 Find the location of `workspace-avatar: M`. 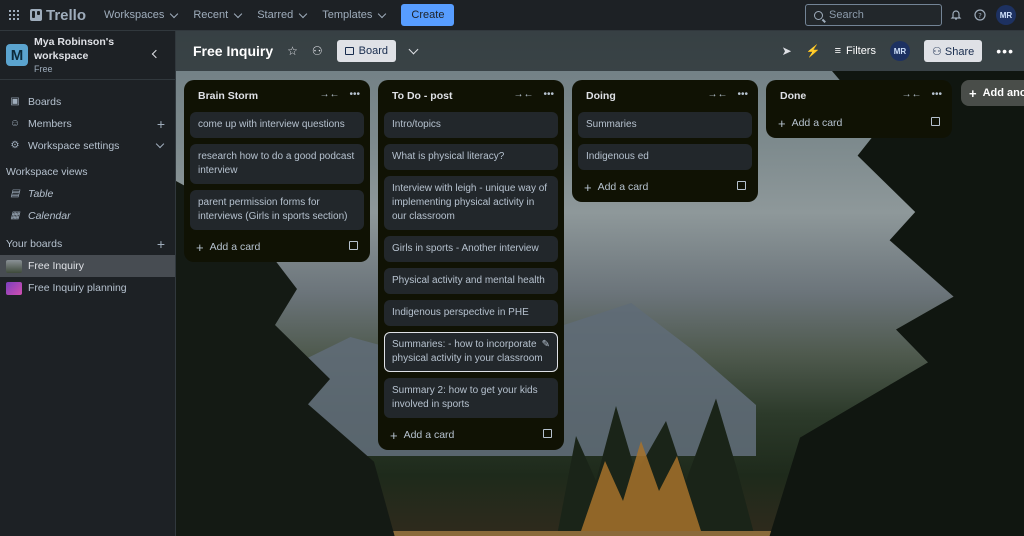

workspace-avatar: M is located at coordinates (17, 55).